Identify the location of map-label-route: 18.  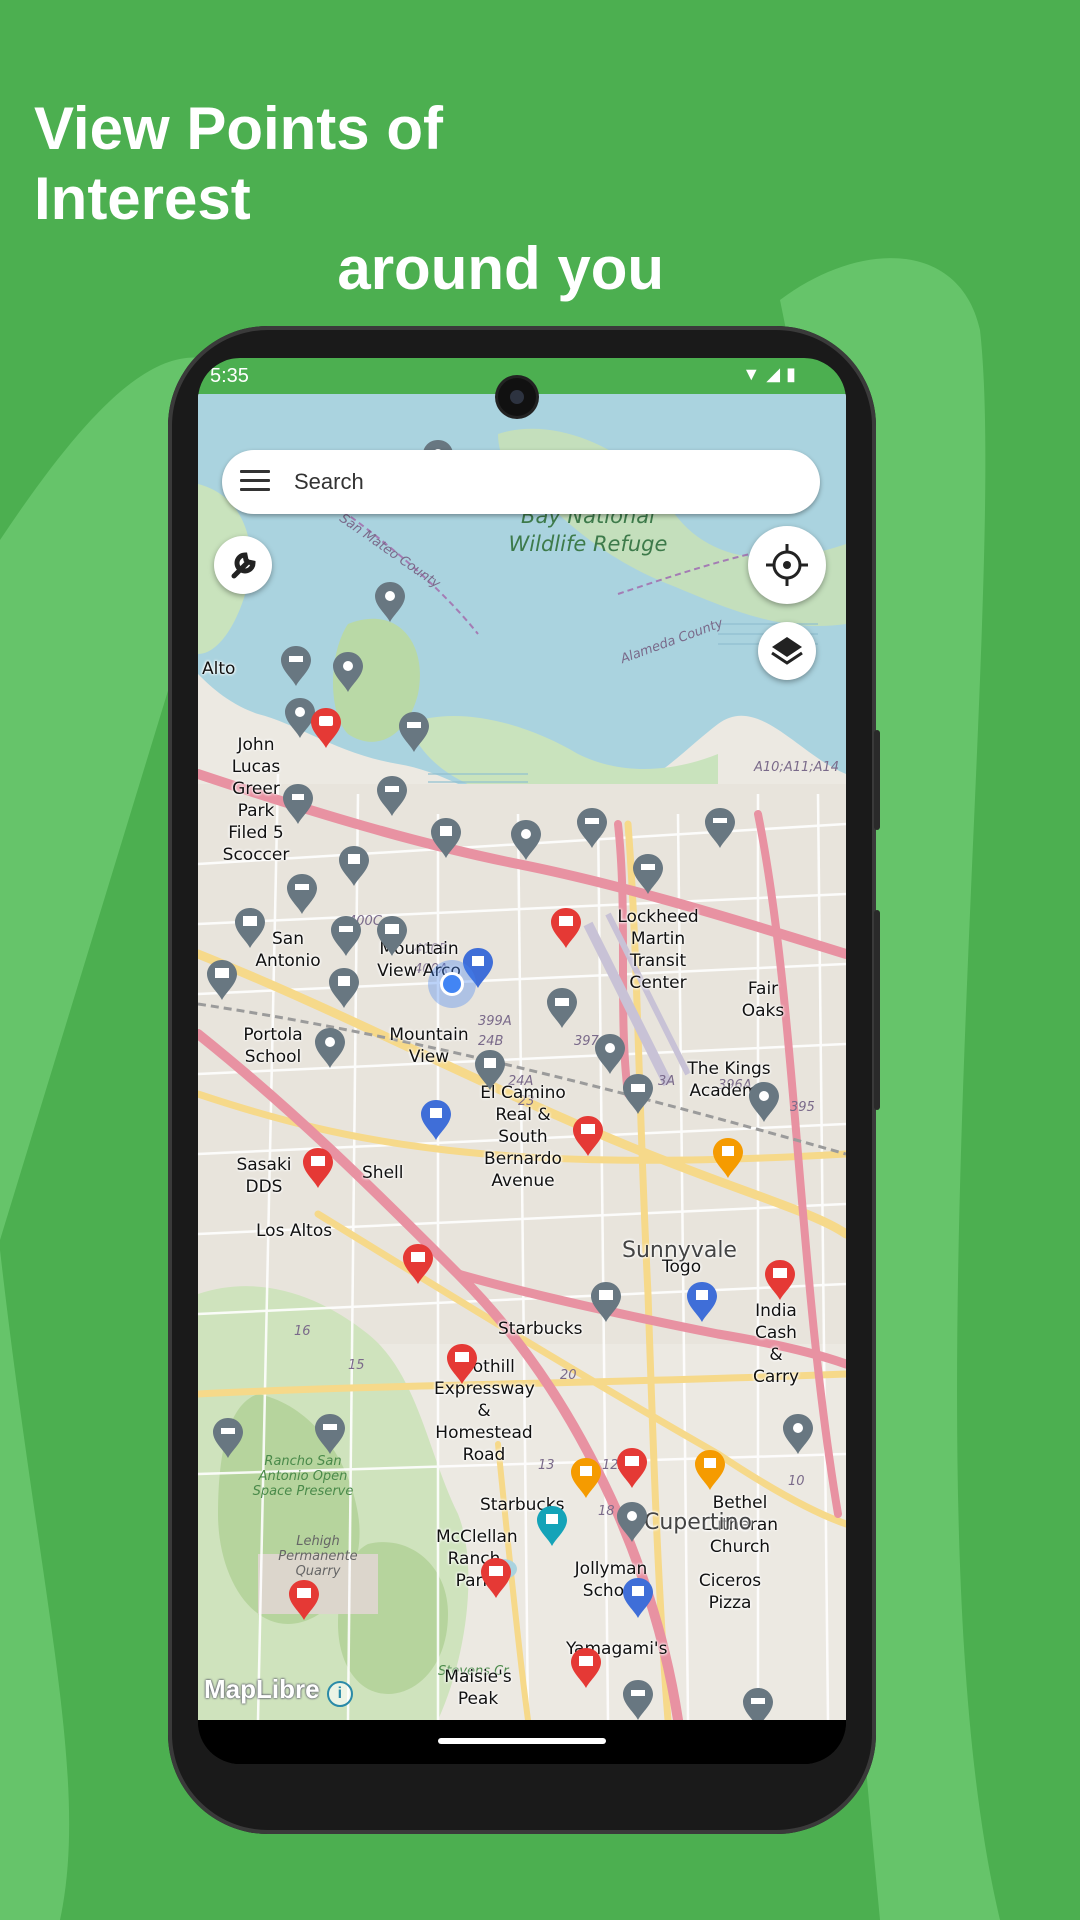
(606, 1511).